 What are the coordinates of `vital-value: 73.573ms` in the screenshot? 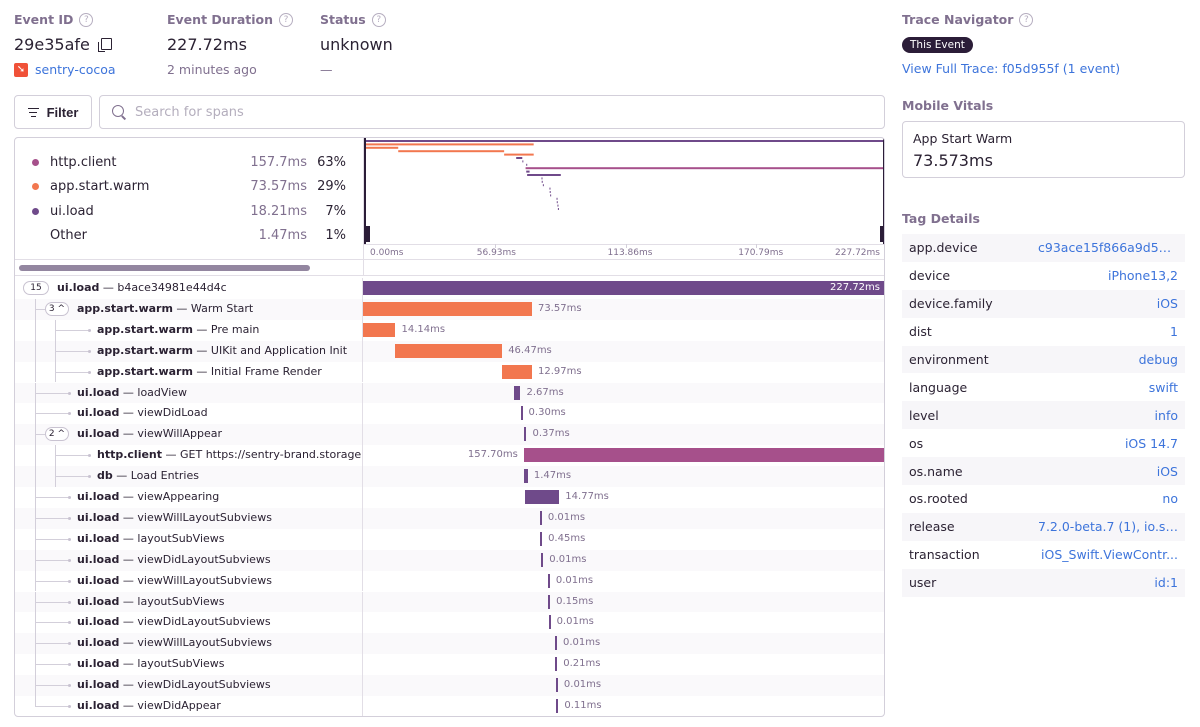 It's located at (953, 160).